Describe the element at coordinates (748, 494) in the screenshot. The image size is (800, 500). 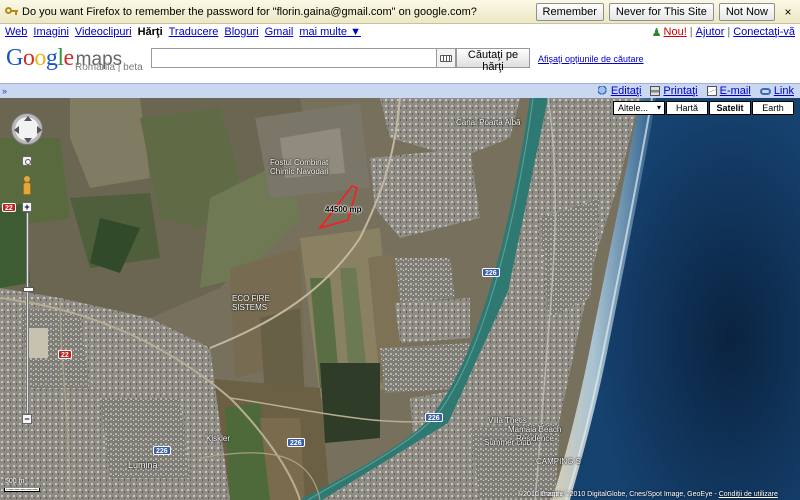
I see `terms-of-use-link: Condiţii de utilizare` at that location.